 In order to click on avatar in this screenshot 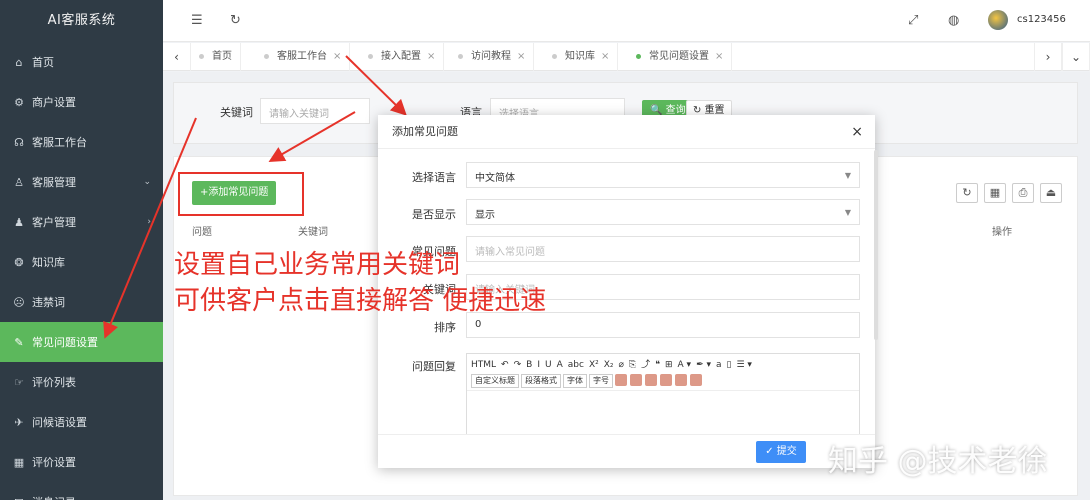, I will do `click(998, 20)`.